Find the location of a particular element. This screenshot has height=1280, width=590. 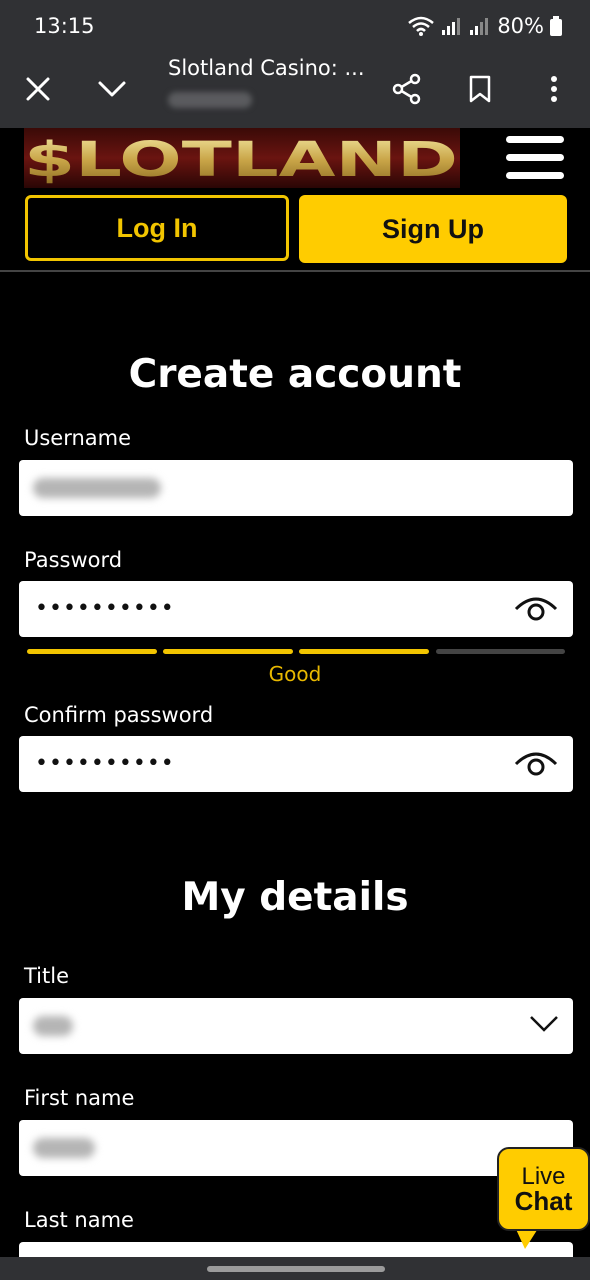

status-icons: 80% is located at coordinates (484, 26).